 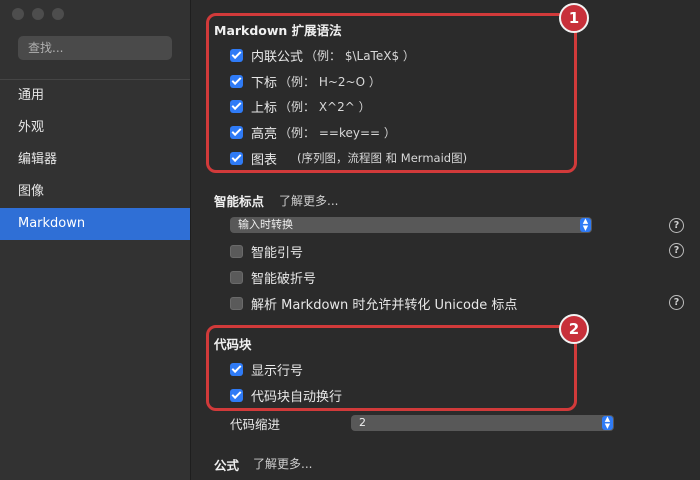 I want to click on sidebar-nav: 通用 外观 编辑器 图像 Markdown, so click(x=95, y=160).